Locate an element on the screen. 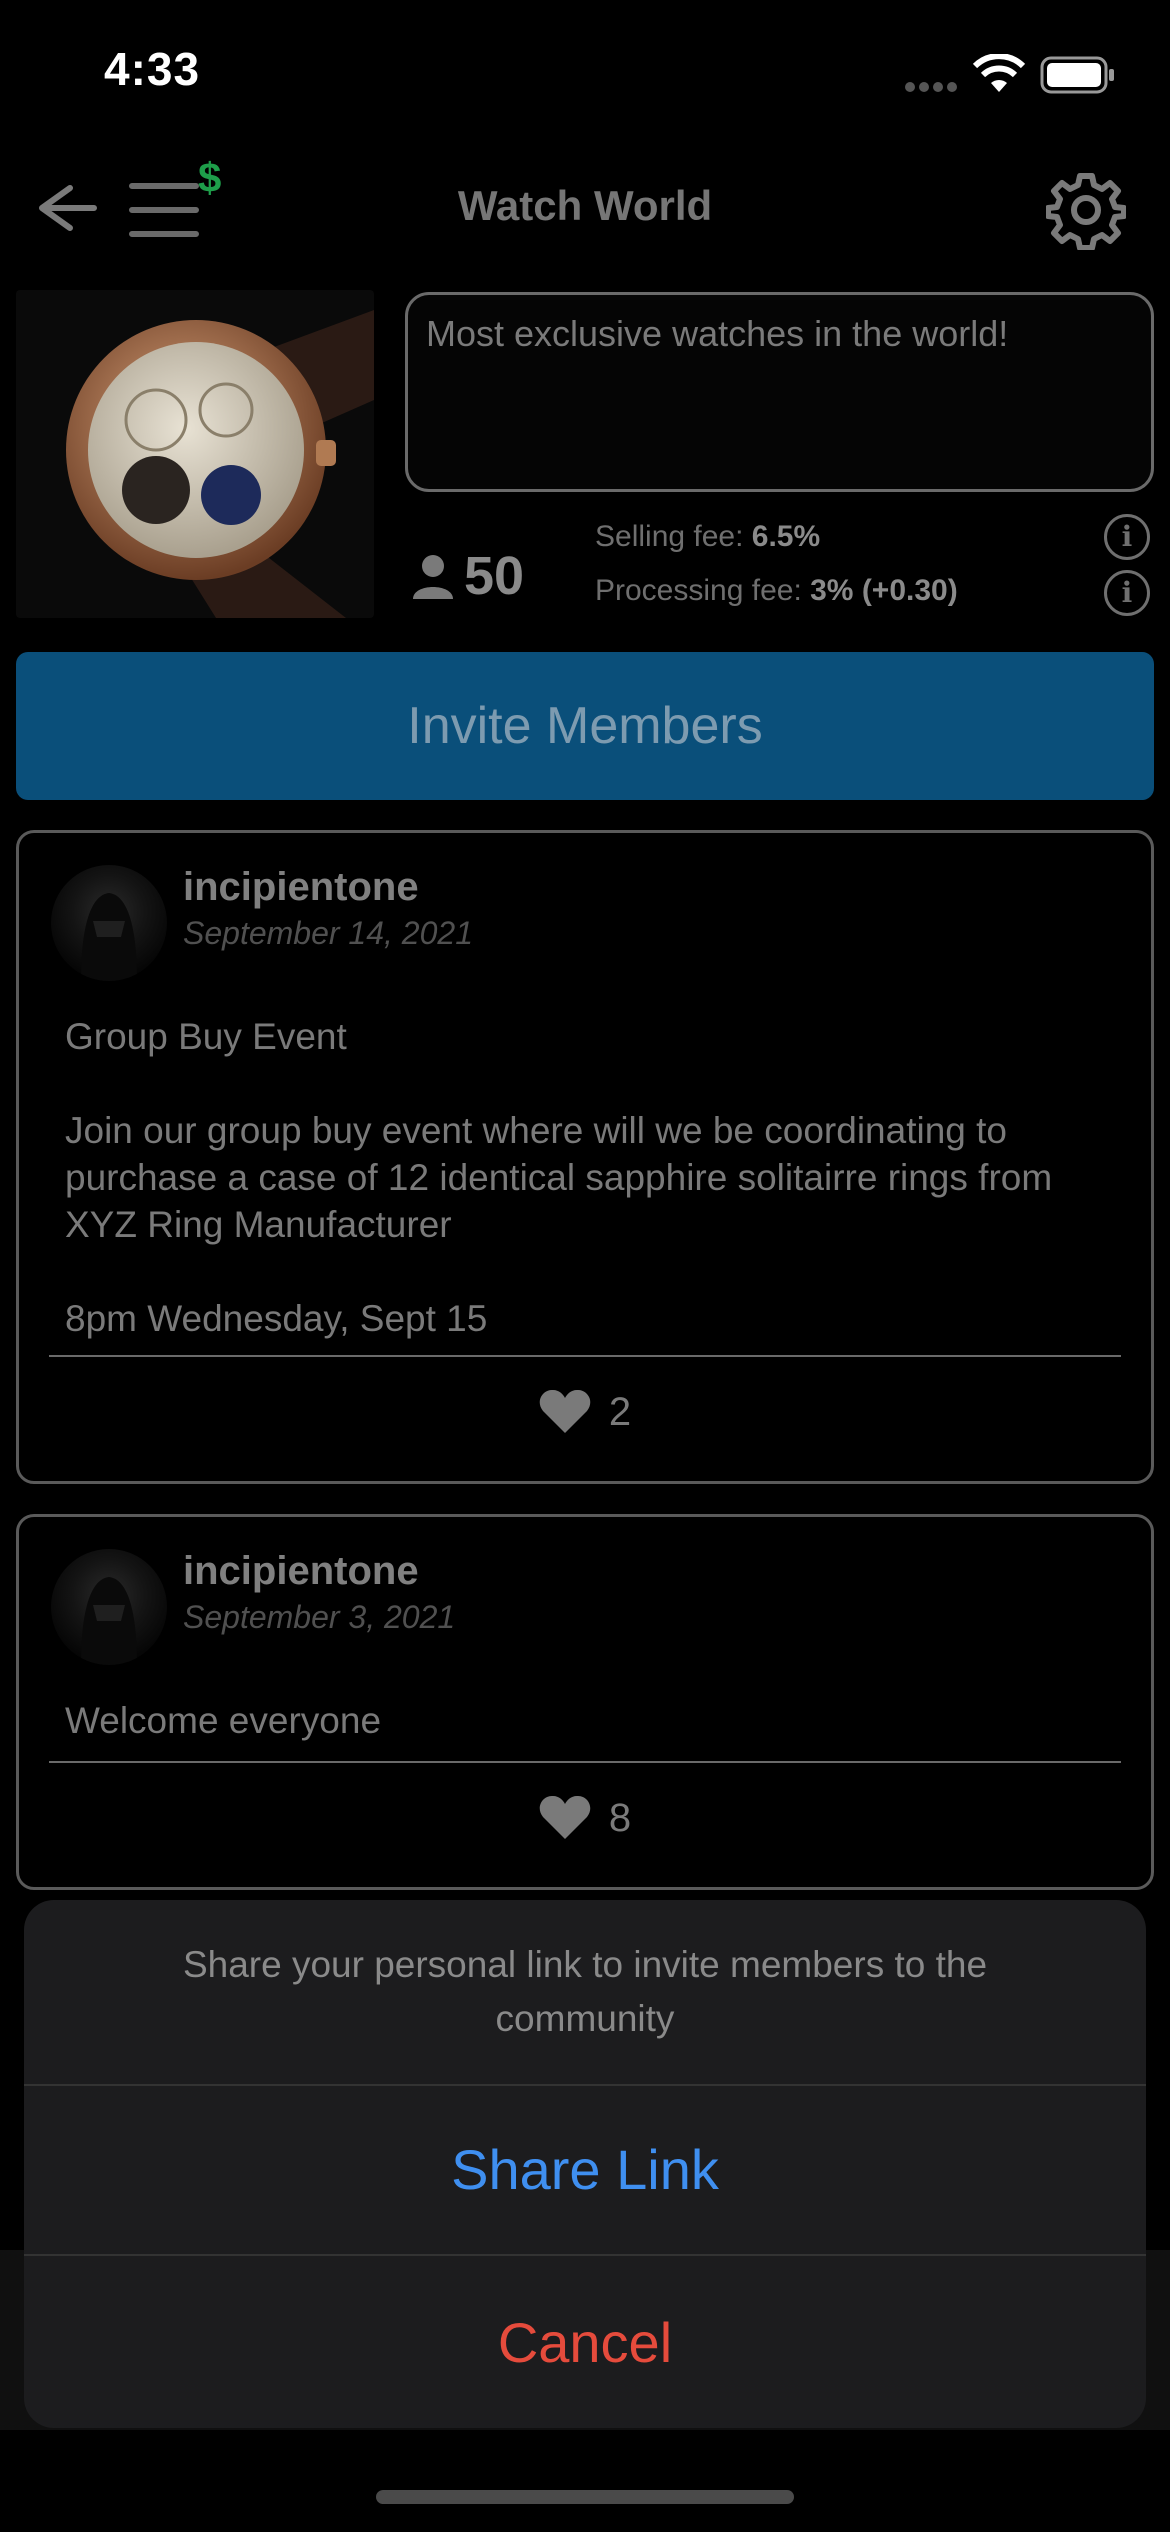 The image size is (1170, 2532). processing-fee-label: Processing fee: is located at coordinates (703, 590).